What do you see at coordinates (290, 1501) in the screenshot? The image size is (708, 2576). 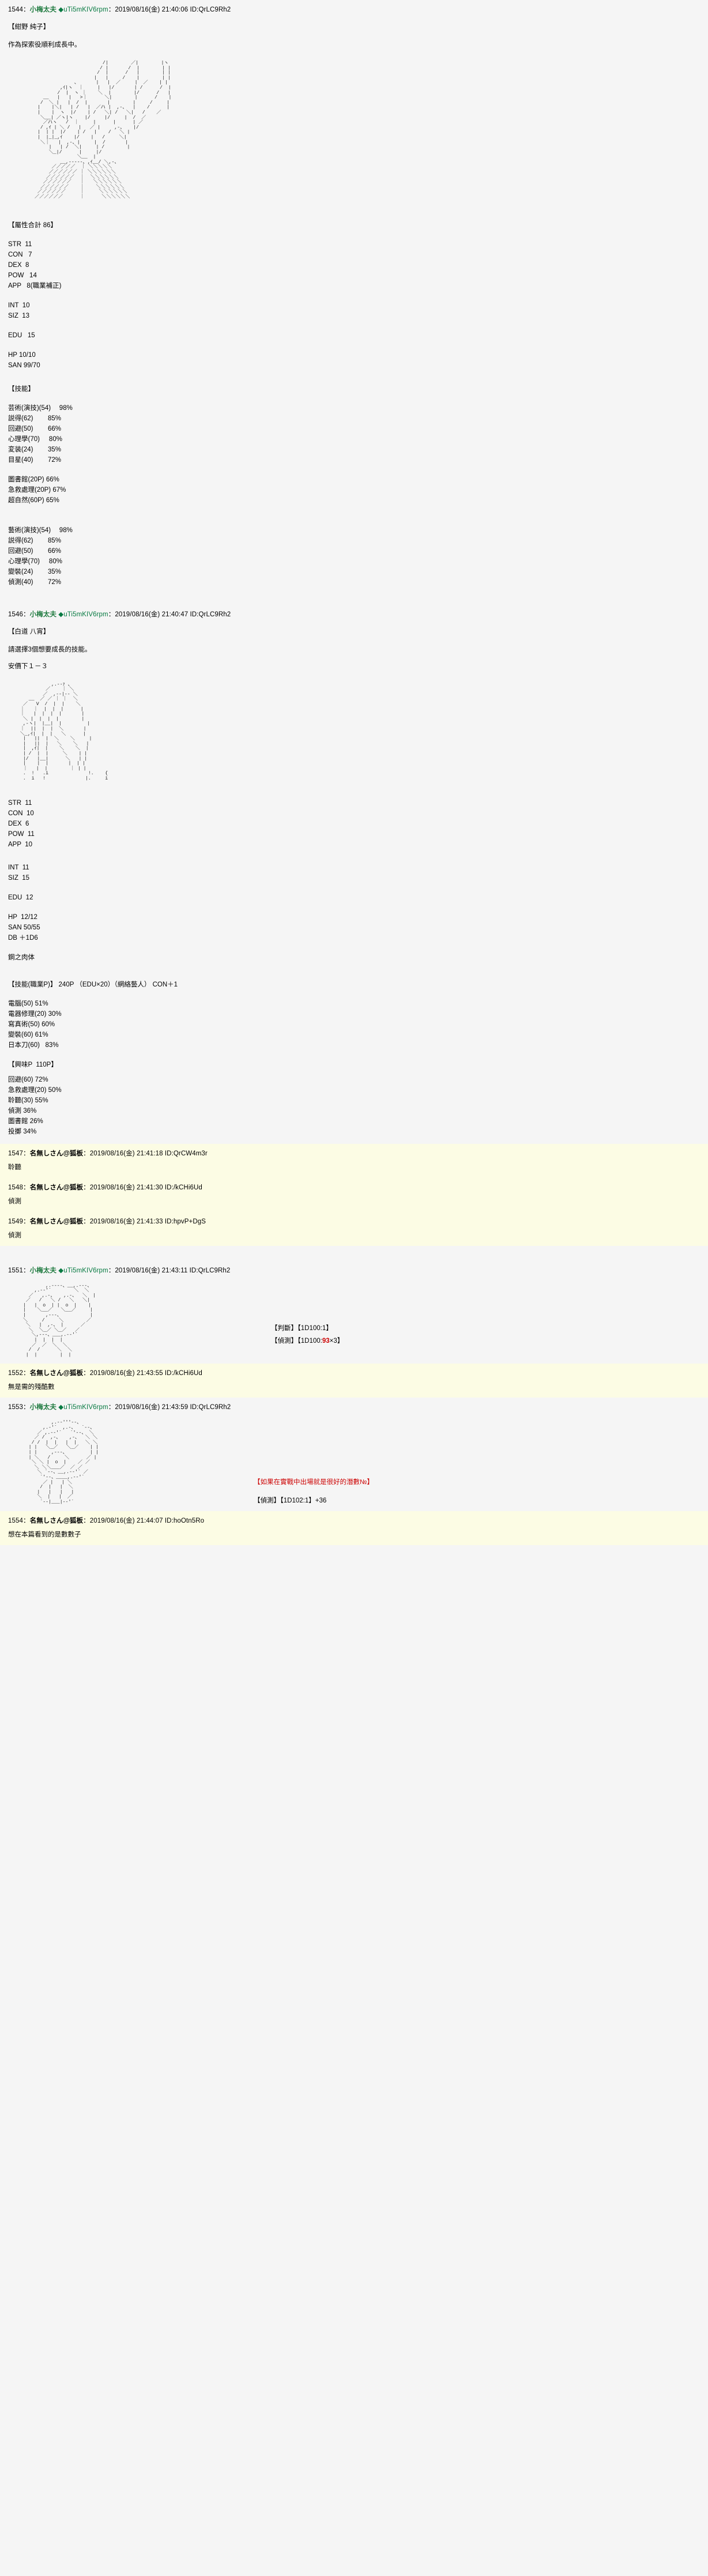 I see `dice-roll-detect-2: 【偵測】【1D102:1】+36` at bounding box center [290, 1501].